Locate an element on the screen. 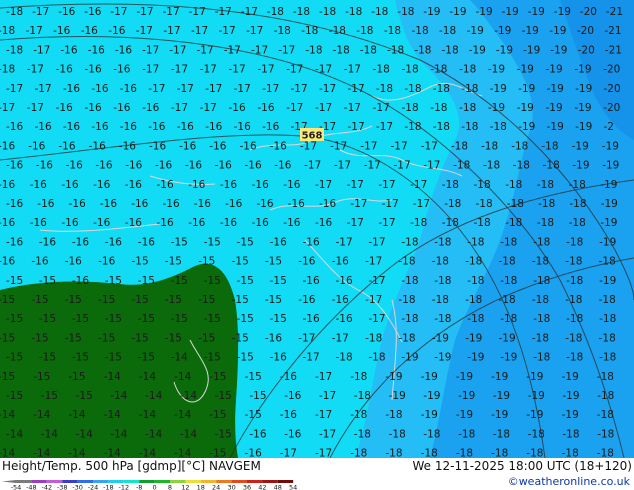 Image resolution: width=634 pixels, height=490 pixels. legend-tick-label: -38 is located at coordinates (62, 487).